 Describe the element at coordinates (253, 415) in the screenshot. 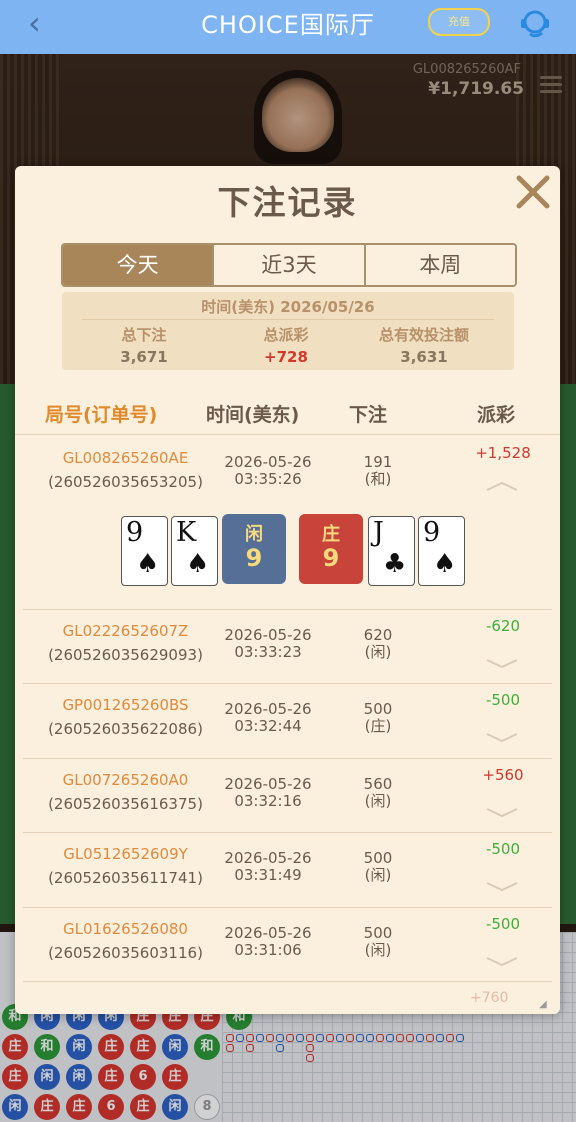

I see `col-time: 时间(美东)` at that location.